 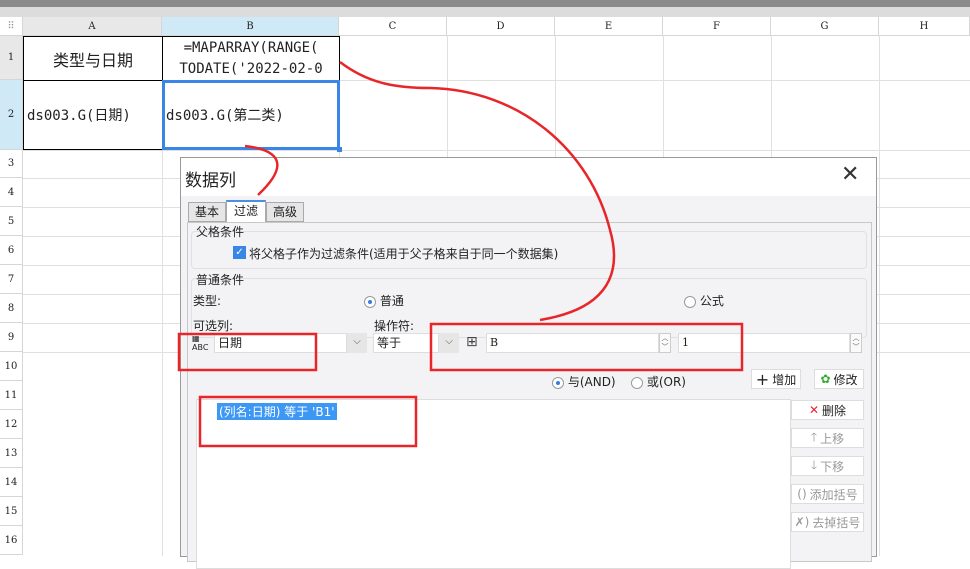 I want to click on annotation-box-condition, so click(x=308, y=421).